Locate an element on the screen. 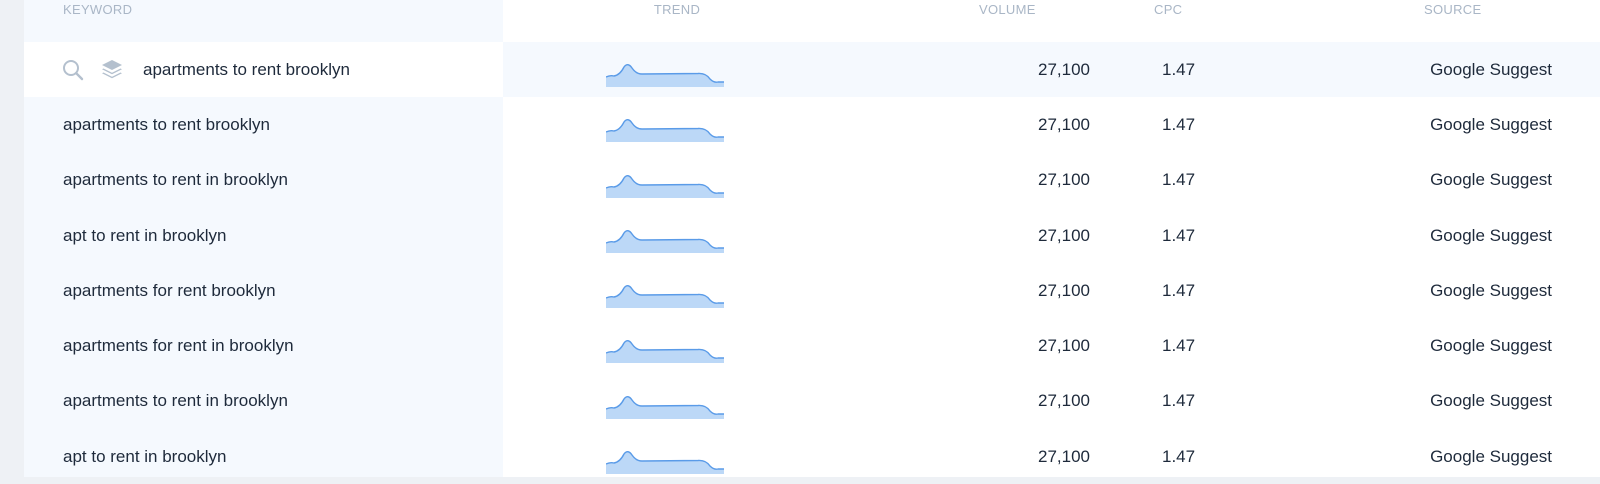  column-header-keyword: KEYWORD is located at coordinates (97, 9).